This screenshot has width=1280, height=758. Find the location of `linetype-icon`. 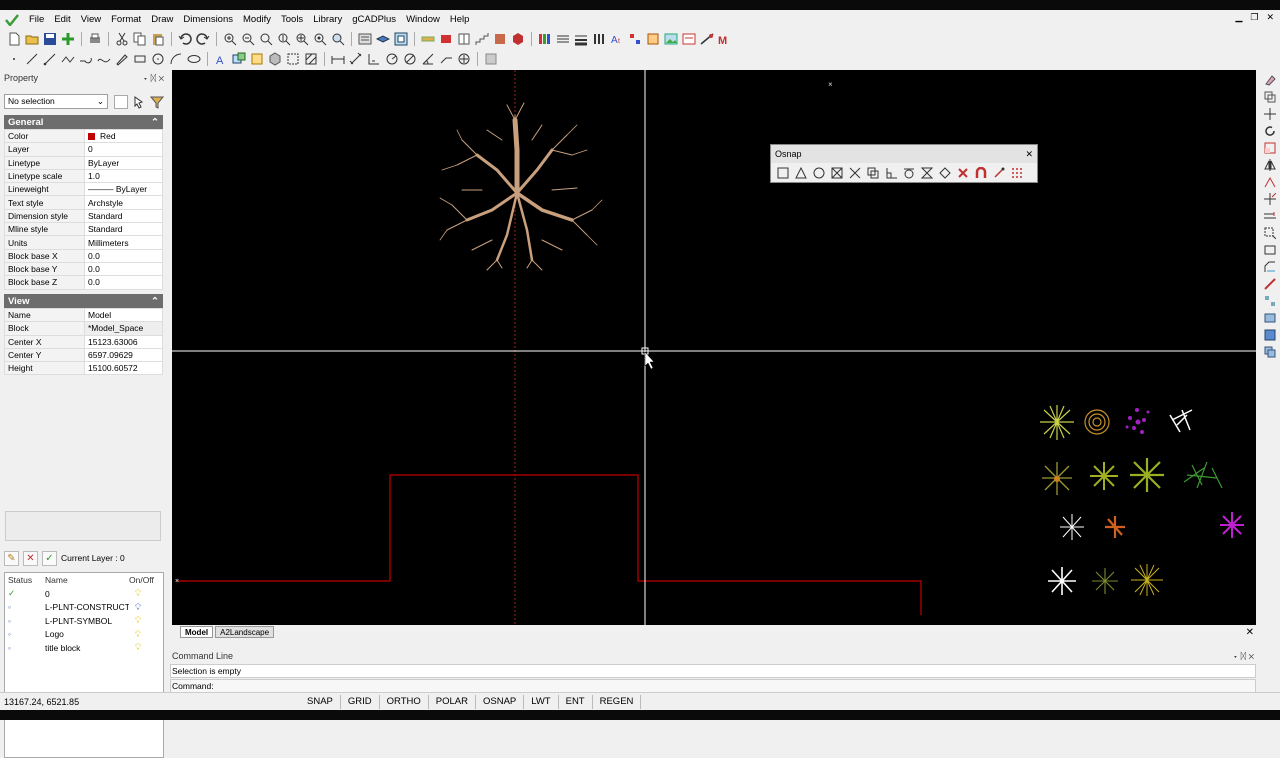

linetype-icon is located at coordinates (563, 39).